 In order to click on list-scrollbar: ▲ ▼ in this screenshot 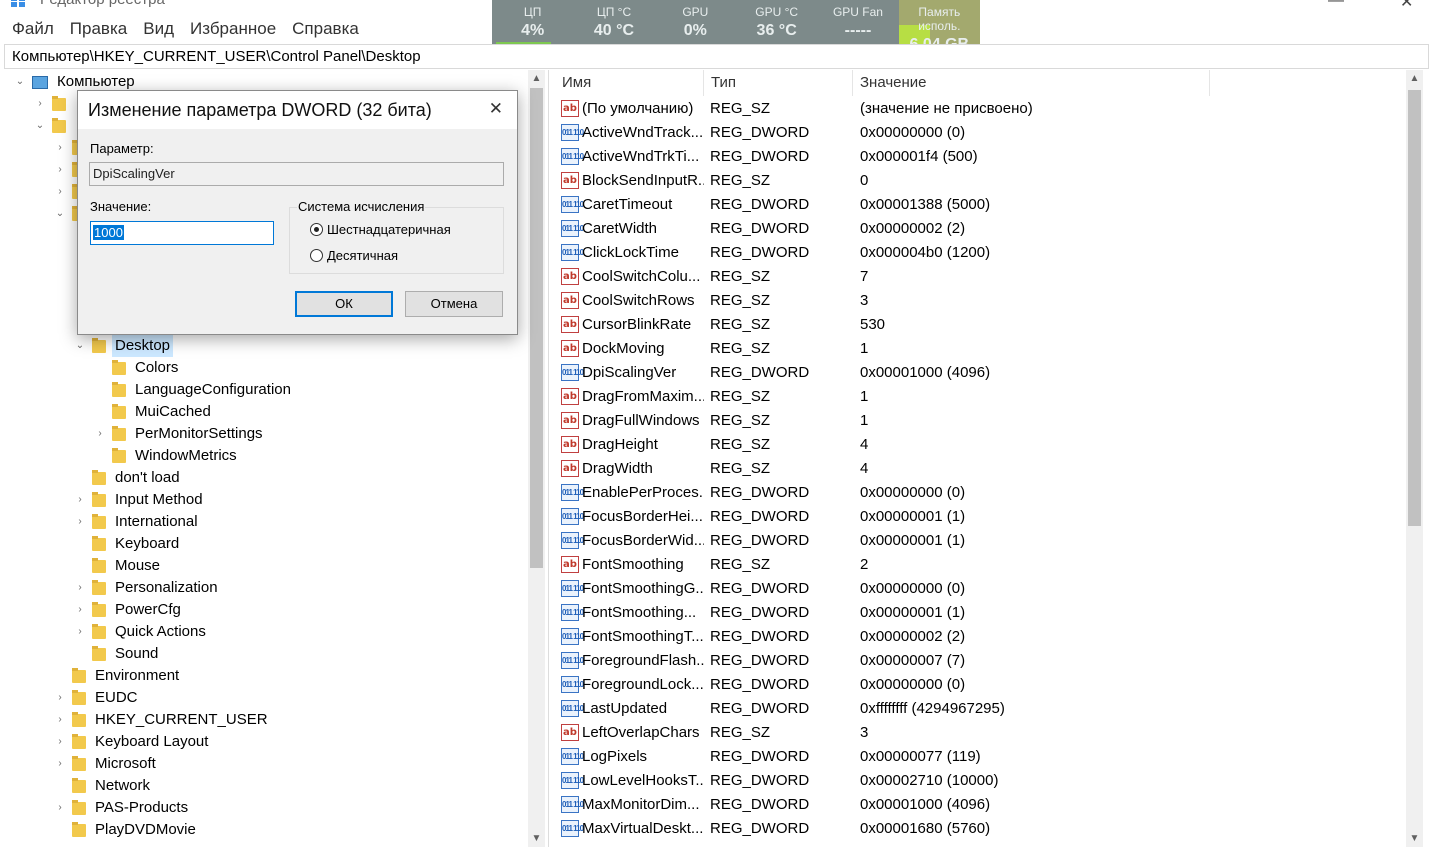, I will do `click(1414, 458)`.